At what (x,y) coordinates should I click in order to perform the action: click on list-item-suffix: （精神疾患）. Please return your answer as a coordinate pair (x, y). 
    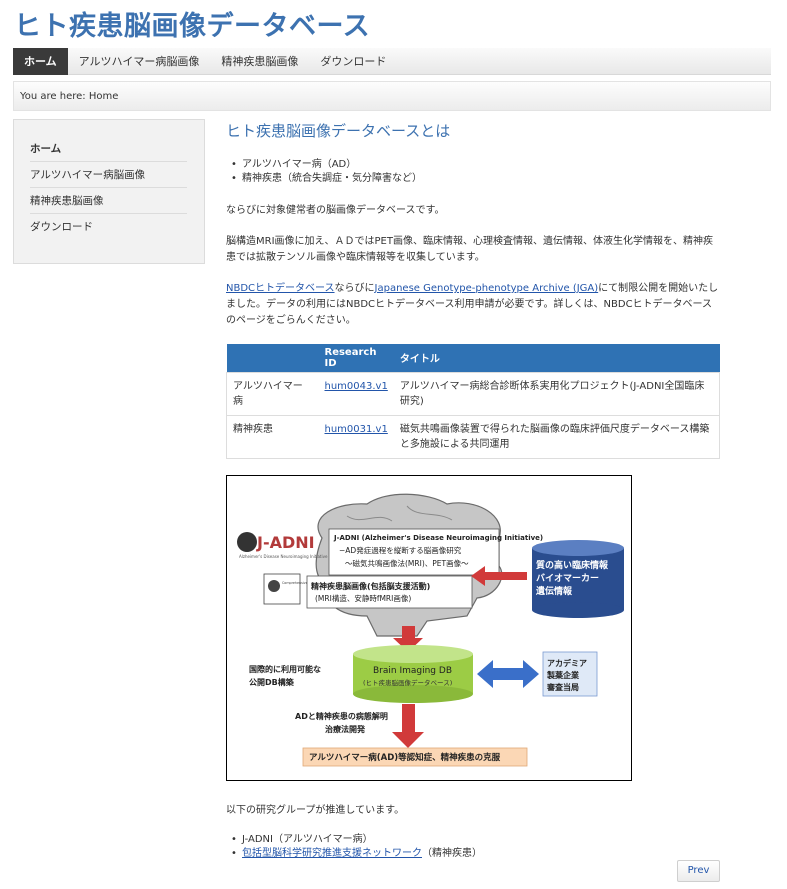
    Looking at the image, I should click on (452, 853).